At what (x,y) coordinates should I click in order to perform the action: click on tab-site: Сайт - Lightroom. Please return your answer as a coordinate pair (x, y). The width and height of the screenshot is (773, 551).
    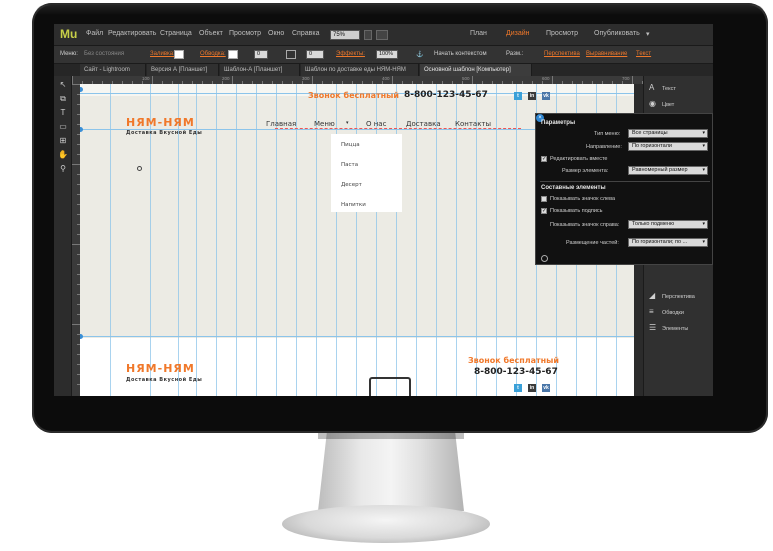
    Looking at the image, I should click on (113, 70).